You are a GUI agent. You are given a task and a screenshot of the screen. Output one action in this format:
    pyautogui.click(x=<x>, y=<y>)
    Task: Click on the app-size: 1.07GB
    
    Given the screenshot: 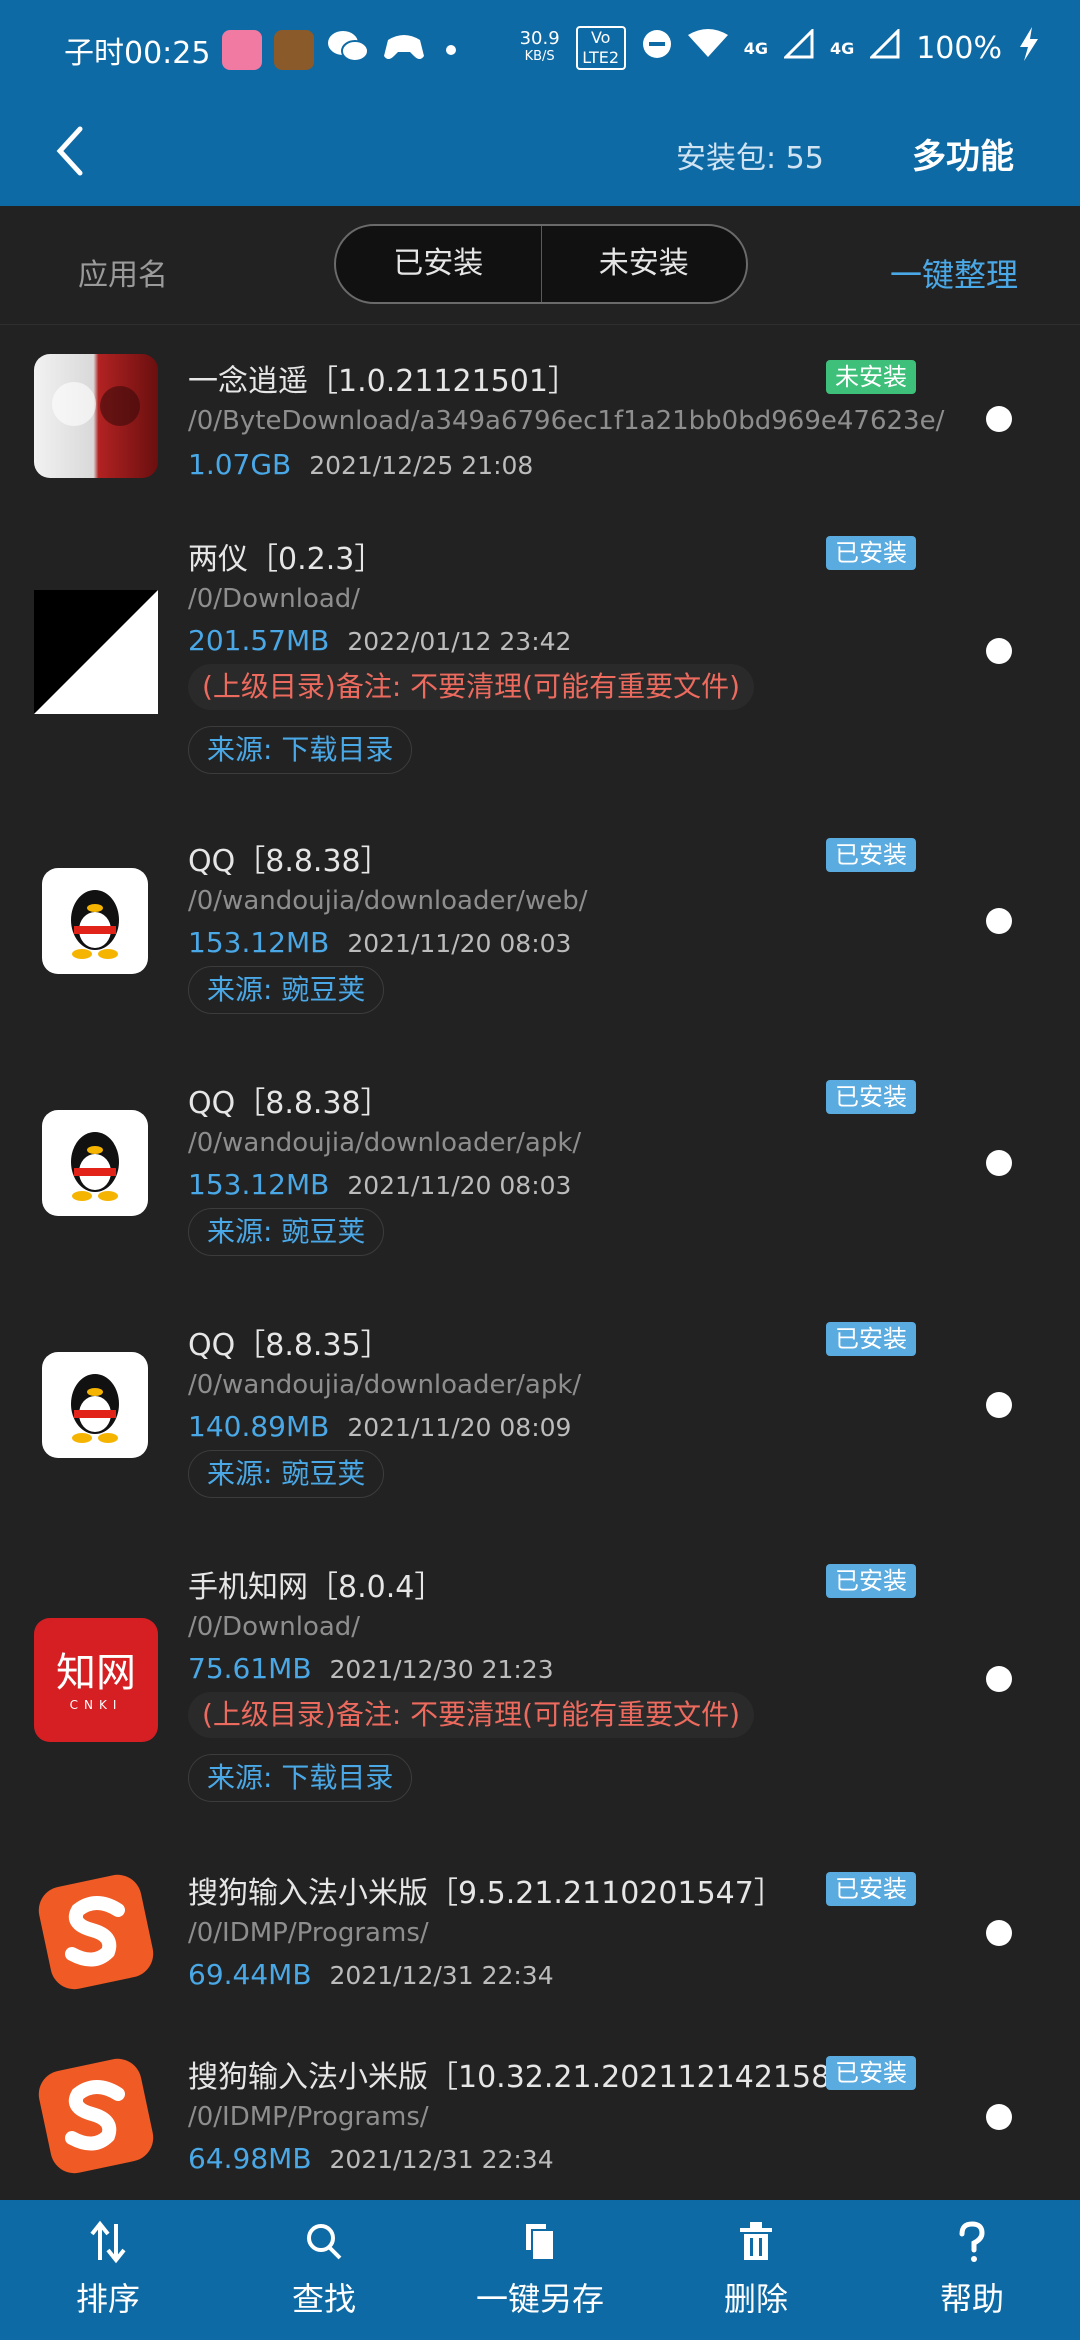 What is the action you would take?
    pyautogui.click(x=240, y=464)
    